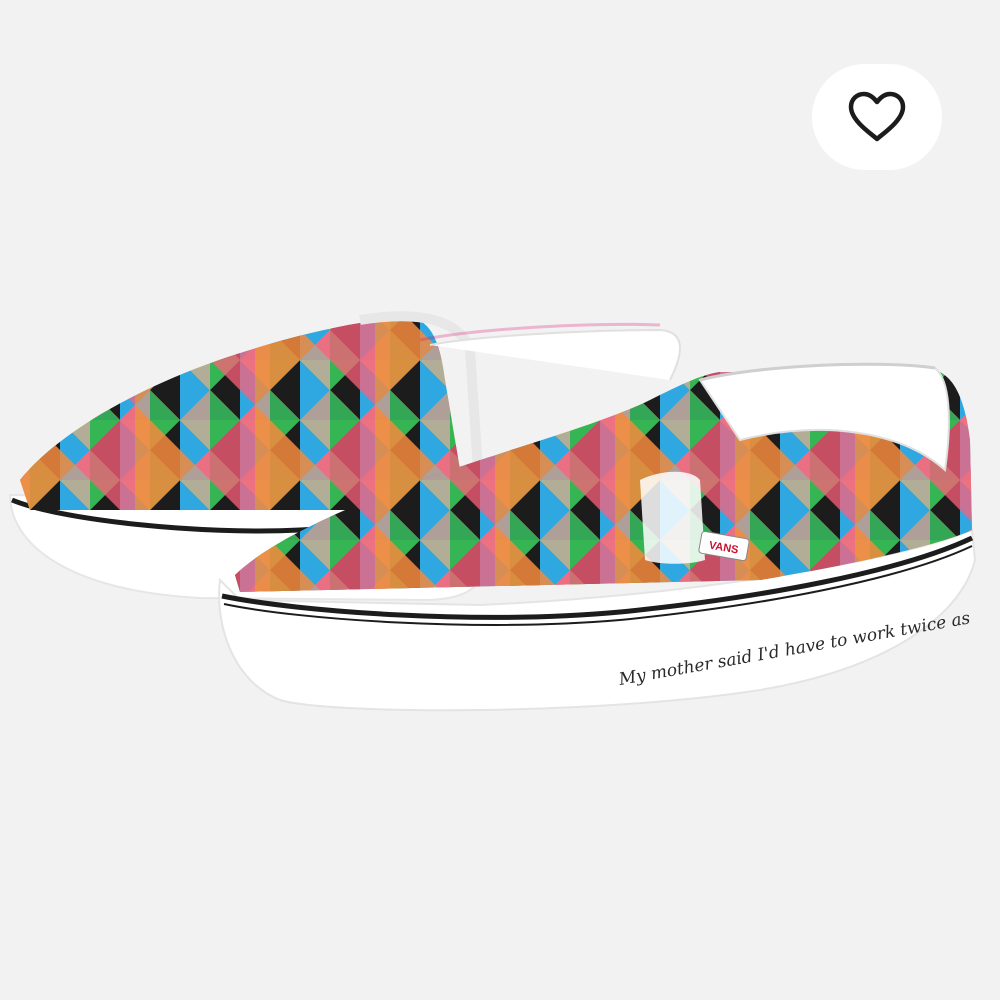  I want to click on heart-outline-icon, so click(877, 116).